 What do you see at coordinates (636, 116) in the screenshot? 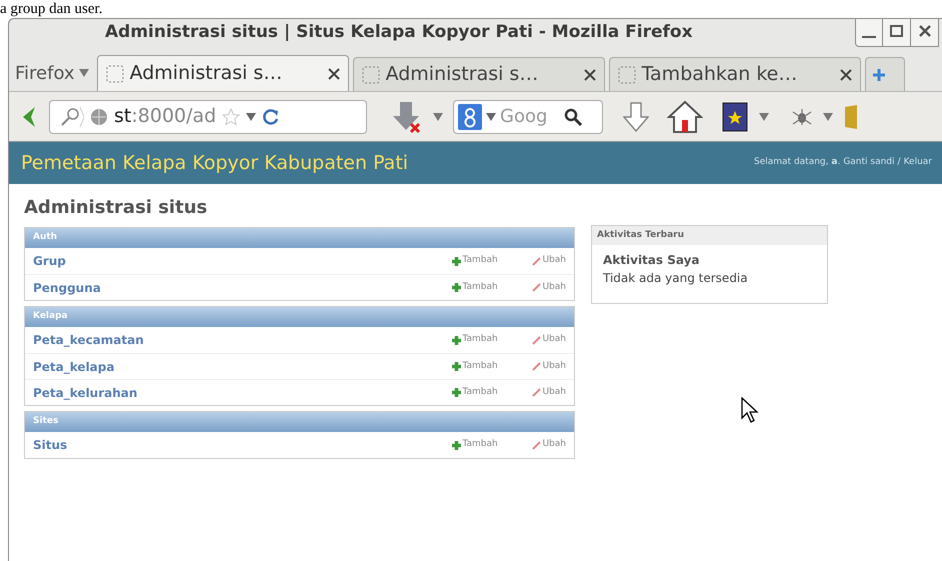
I see `download-icon` at bounding box center [636, 116].